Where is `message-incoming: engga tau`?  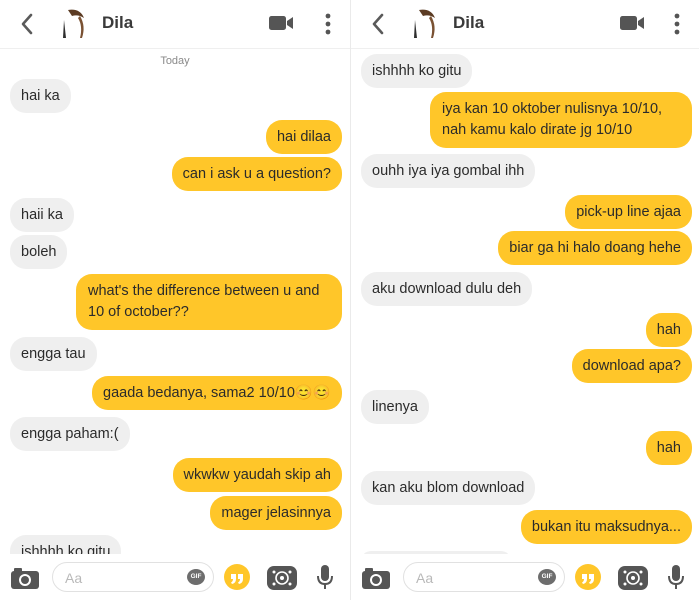
message-incoming: engga tau is located at coordinates (53, 354).